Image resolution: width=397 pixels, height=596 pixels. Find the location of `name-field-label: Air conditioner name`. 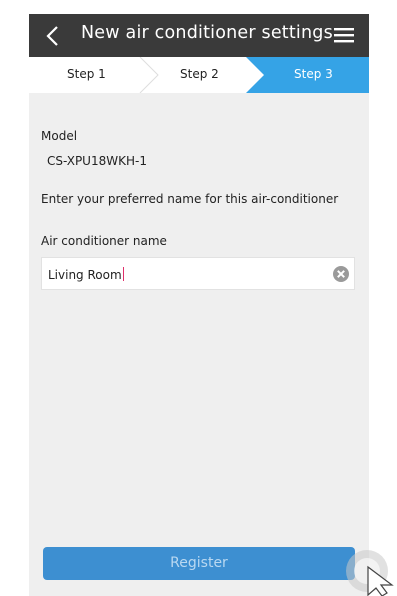

name-field-label: Air conditioner name is located at coordinates (104, 241).